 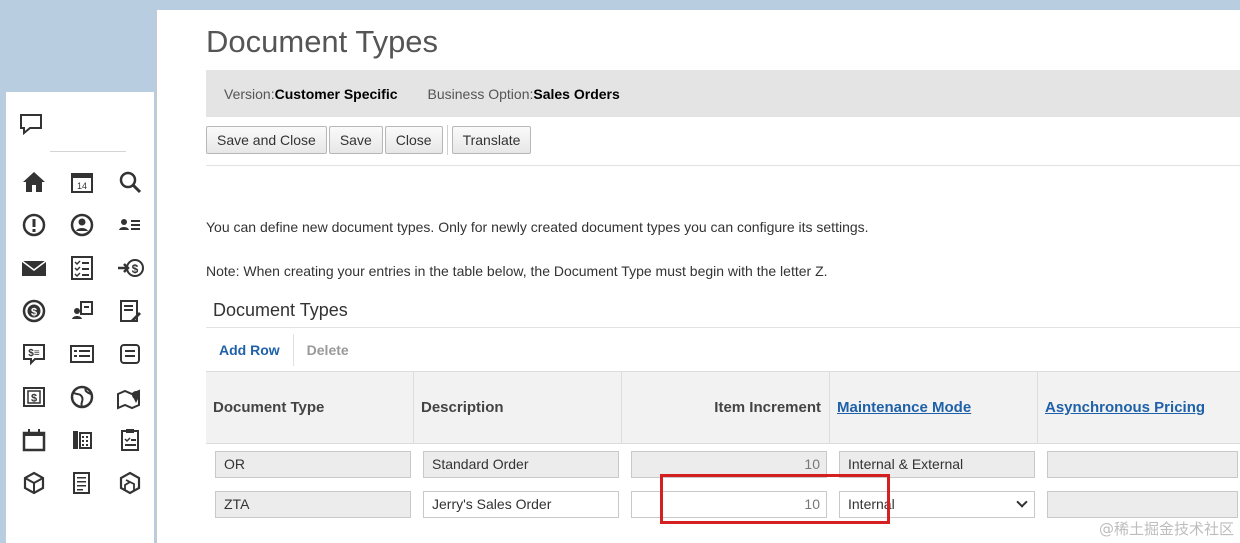 I want to click on calendar-blank-icon, so click(x=34, y=439).